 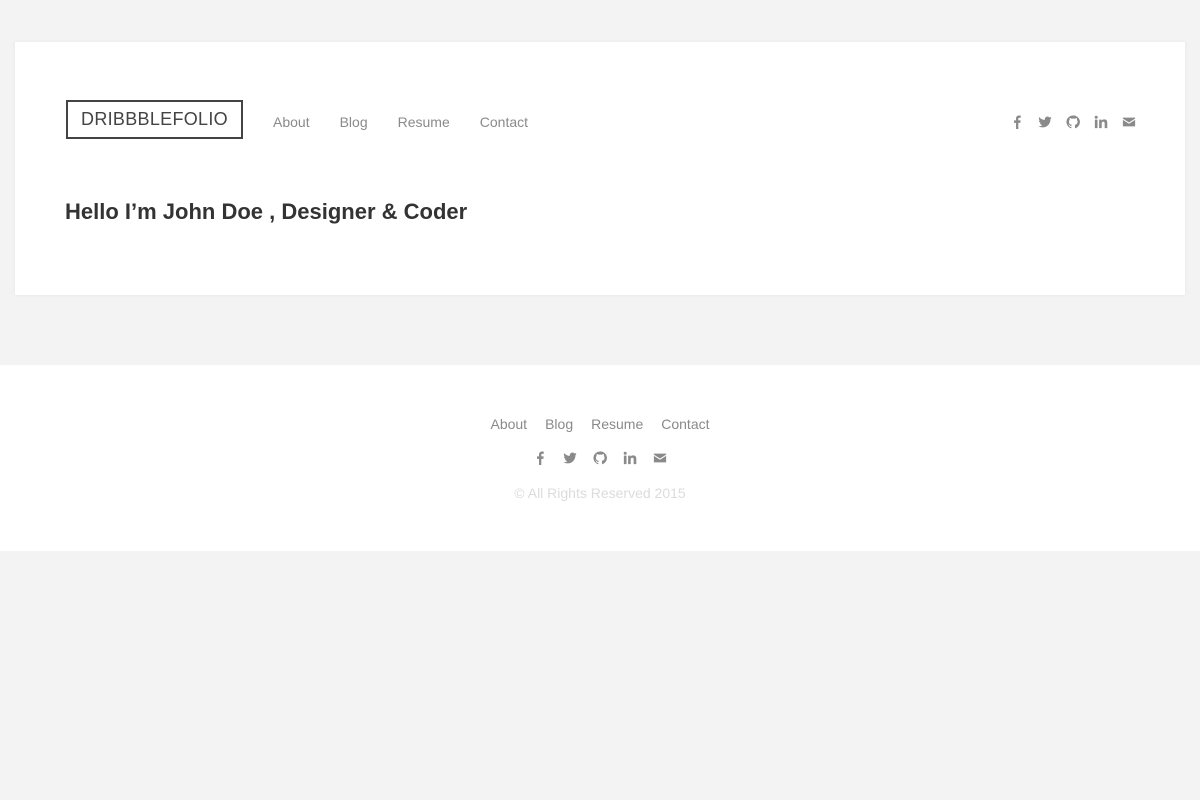 What do you see at coordinates (617, 424) in the screenshot?
I see `footer-link-resume: Resume` at bounding box center [617, 424].